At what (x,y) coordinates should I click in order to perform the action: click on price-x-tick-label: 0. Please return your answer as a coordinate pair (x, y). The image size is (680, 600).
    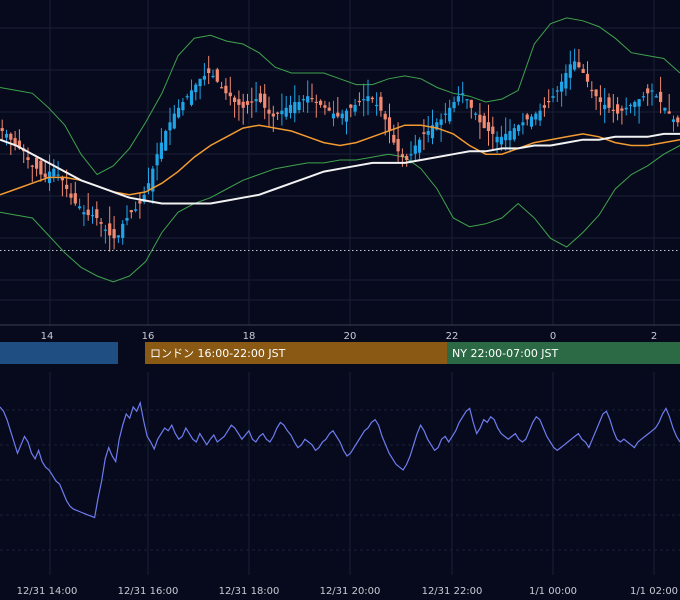
    Looking at the image, I should click on (553, 336).